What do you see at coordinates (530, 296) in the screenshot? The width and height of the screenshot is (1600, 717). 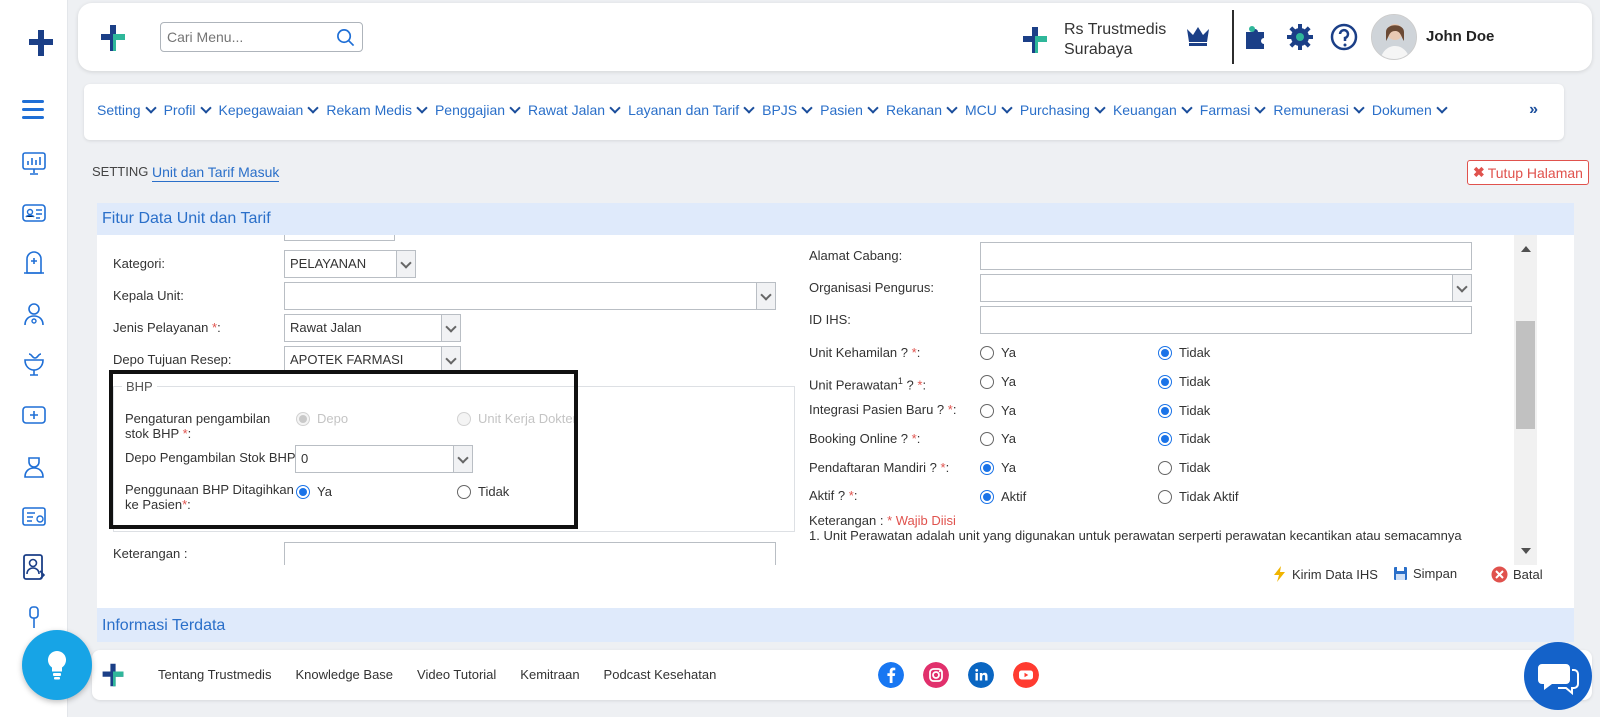 I see `kepala-unit-select` at bounding box center [530, 296].